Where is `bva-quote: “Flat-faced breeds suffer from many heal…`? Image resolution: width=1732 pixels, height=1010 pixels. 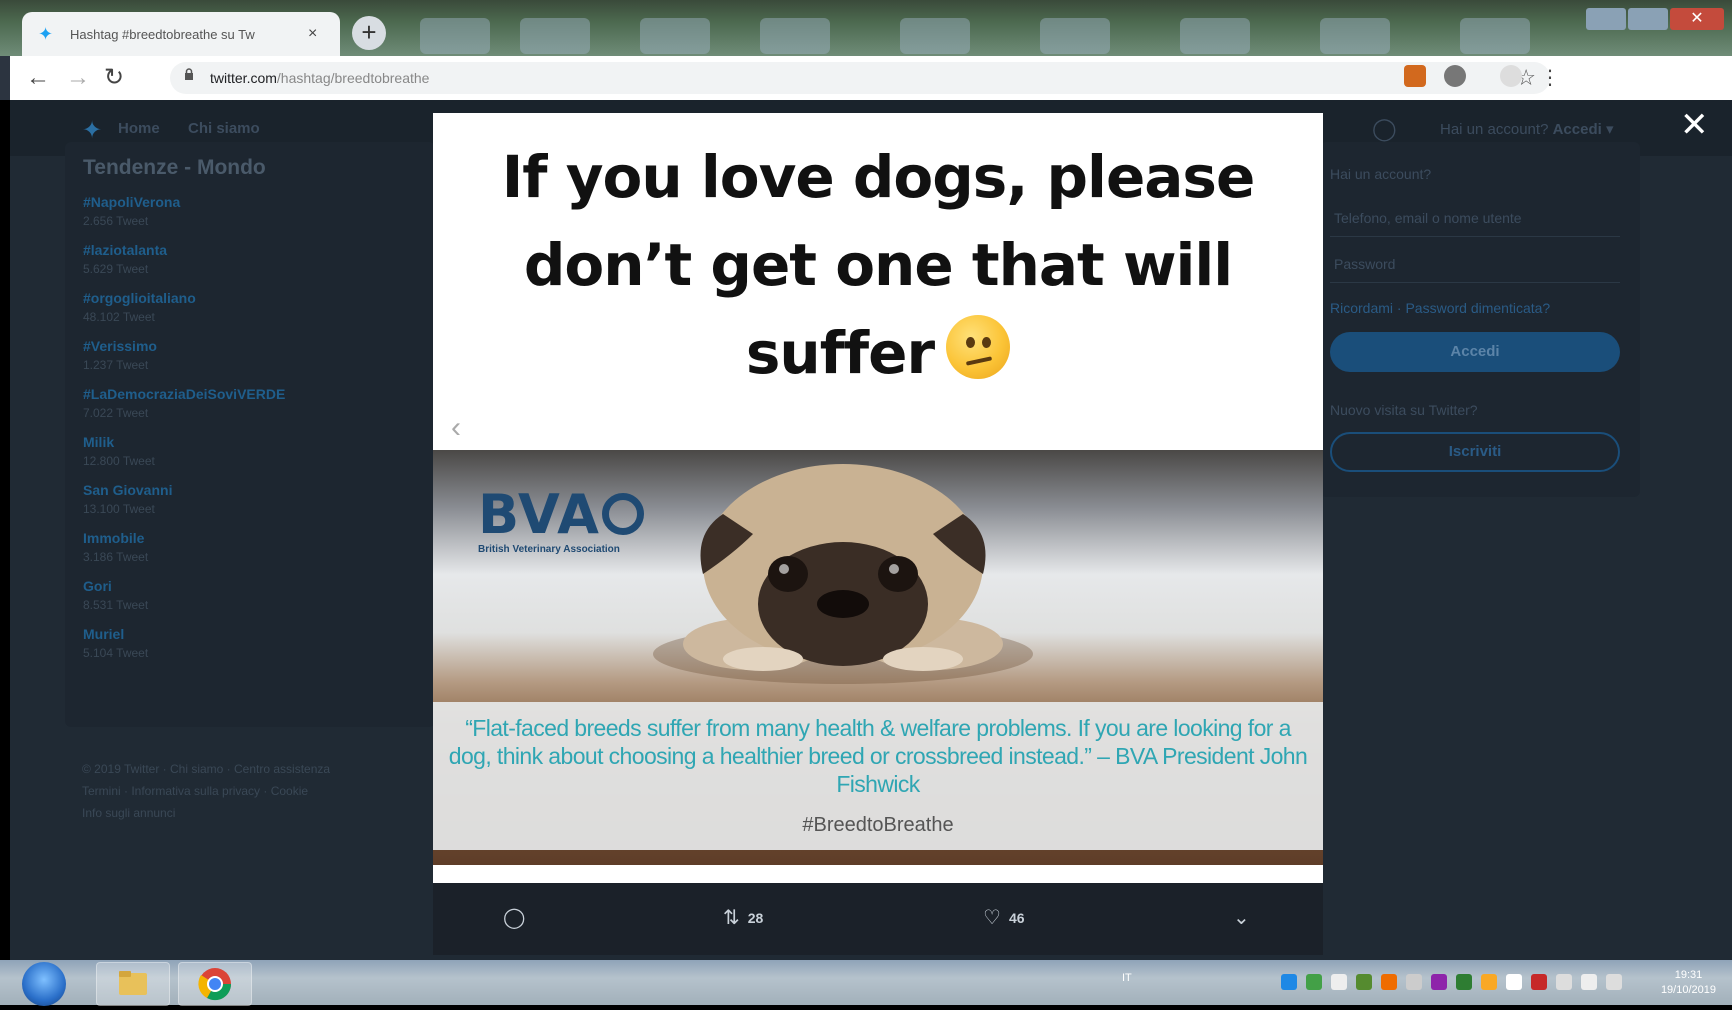 bva-quote: “Flat-faced breeds suffer from many heal… is located at coordinates (878, 756).